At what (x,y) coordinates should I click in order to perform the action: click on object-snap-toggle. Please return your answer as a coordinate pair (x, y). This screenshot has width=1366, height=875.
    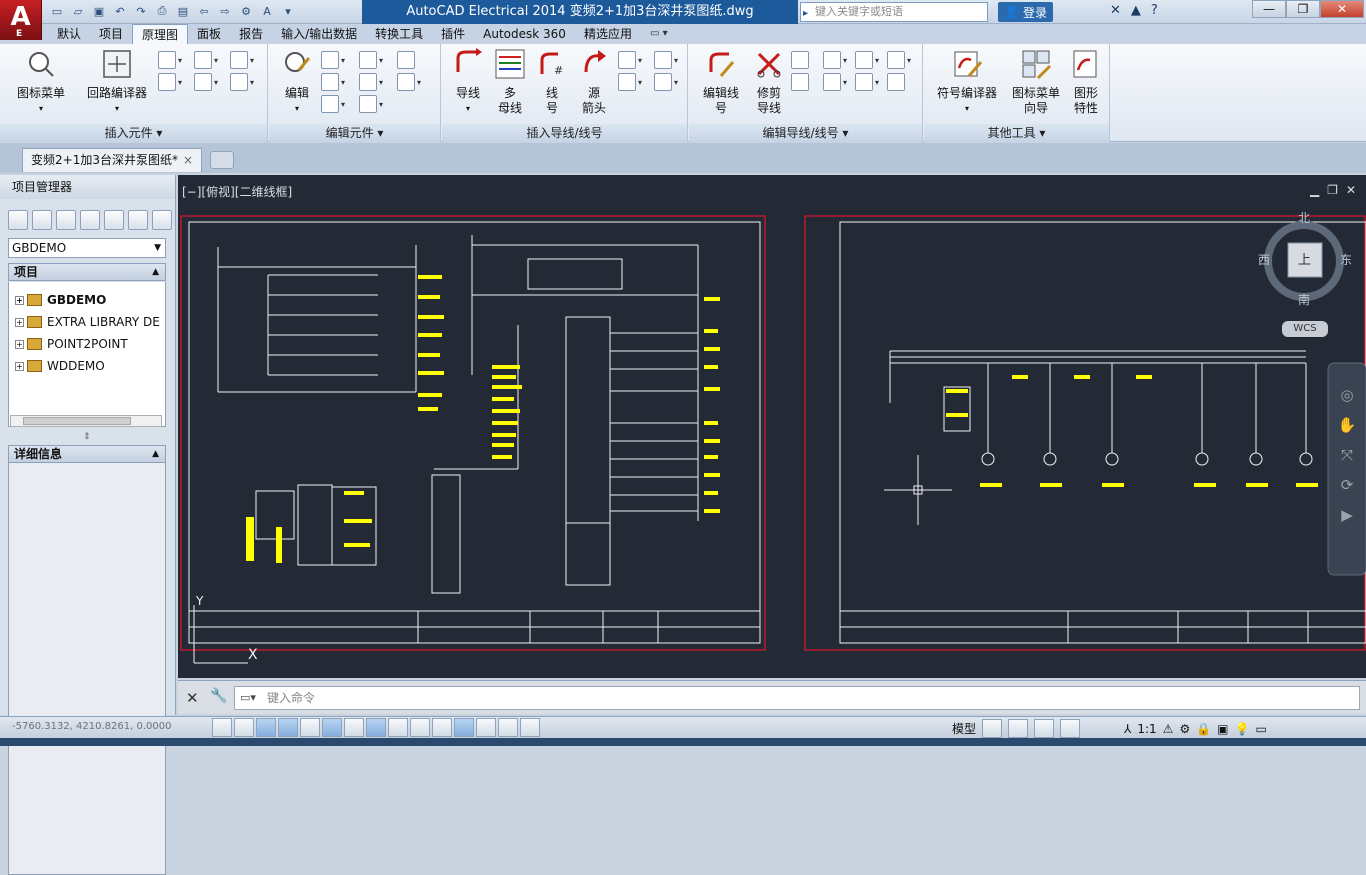
    Looking at the image, I should click on (332, 727).